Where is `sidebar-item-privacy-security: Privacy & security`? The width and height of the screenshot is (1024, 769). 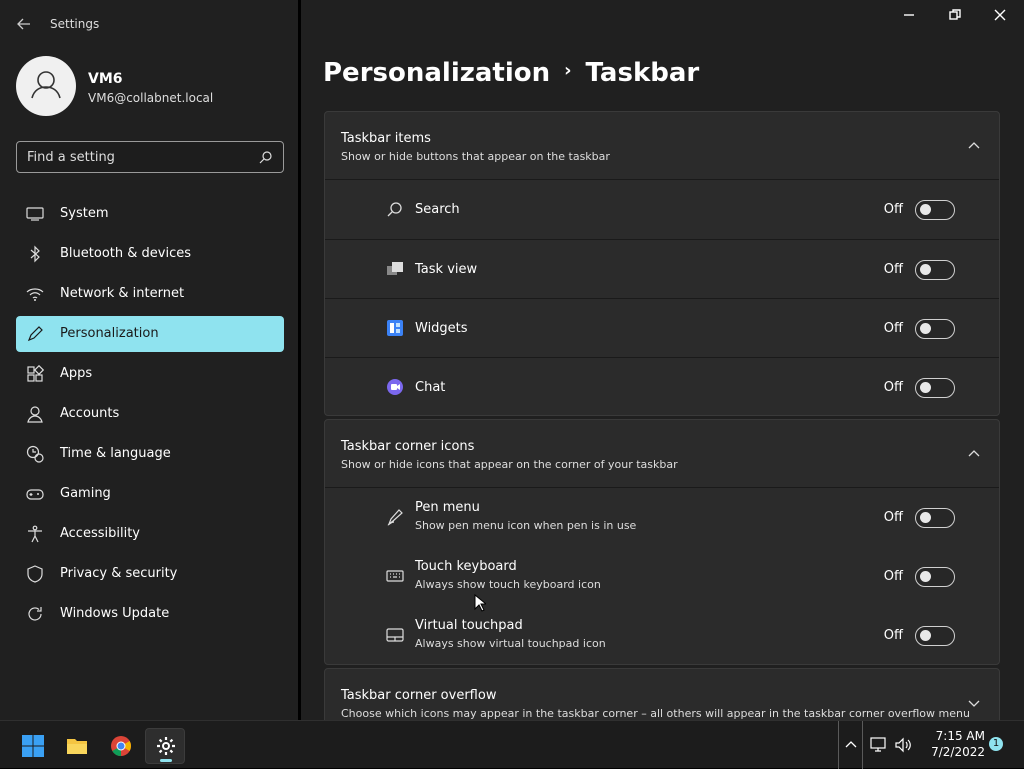
sidebar-item-privacy-security: Privacy & security is located at coordinates (150, 574).